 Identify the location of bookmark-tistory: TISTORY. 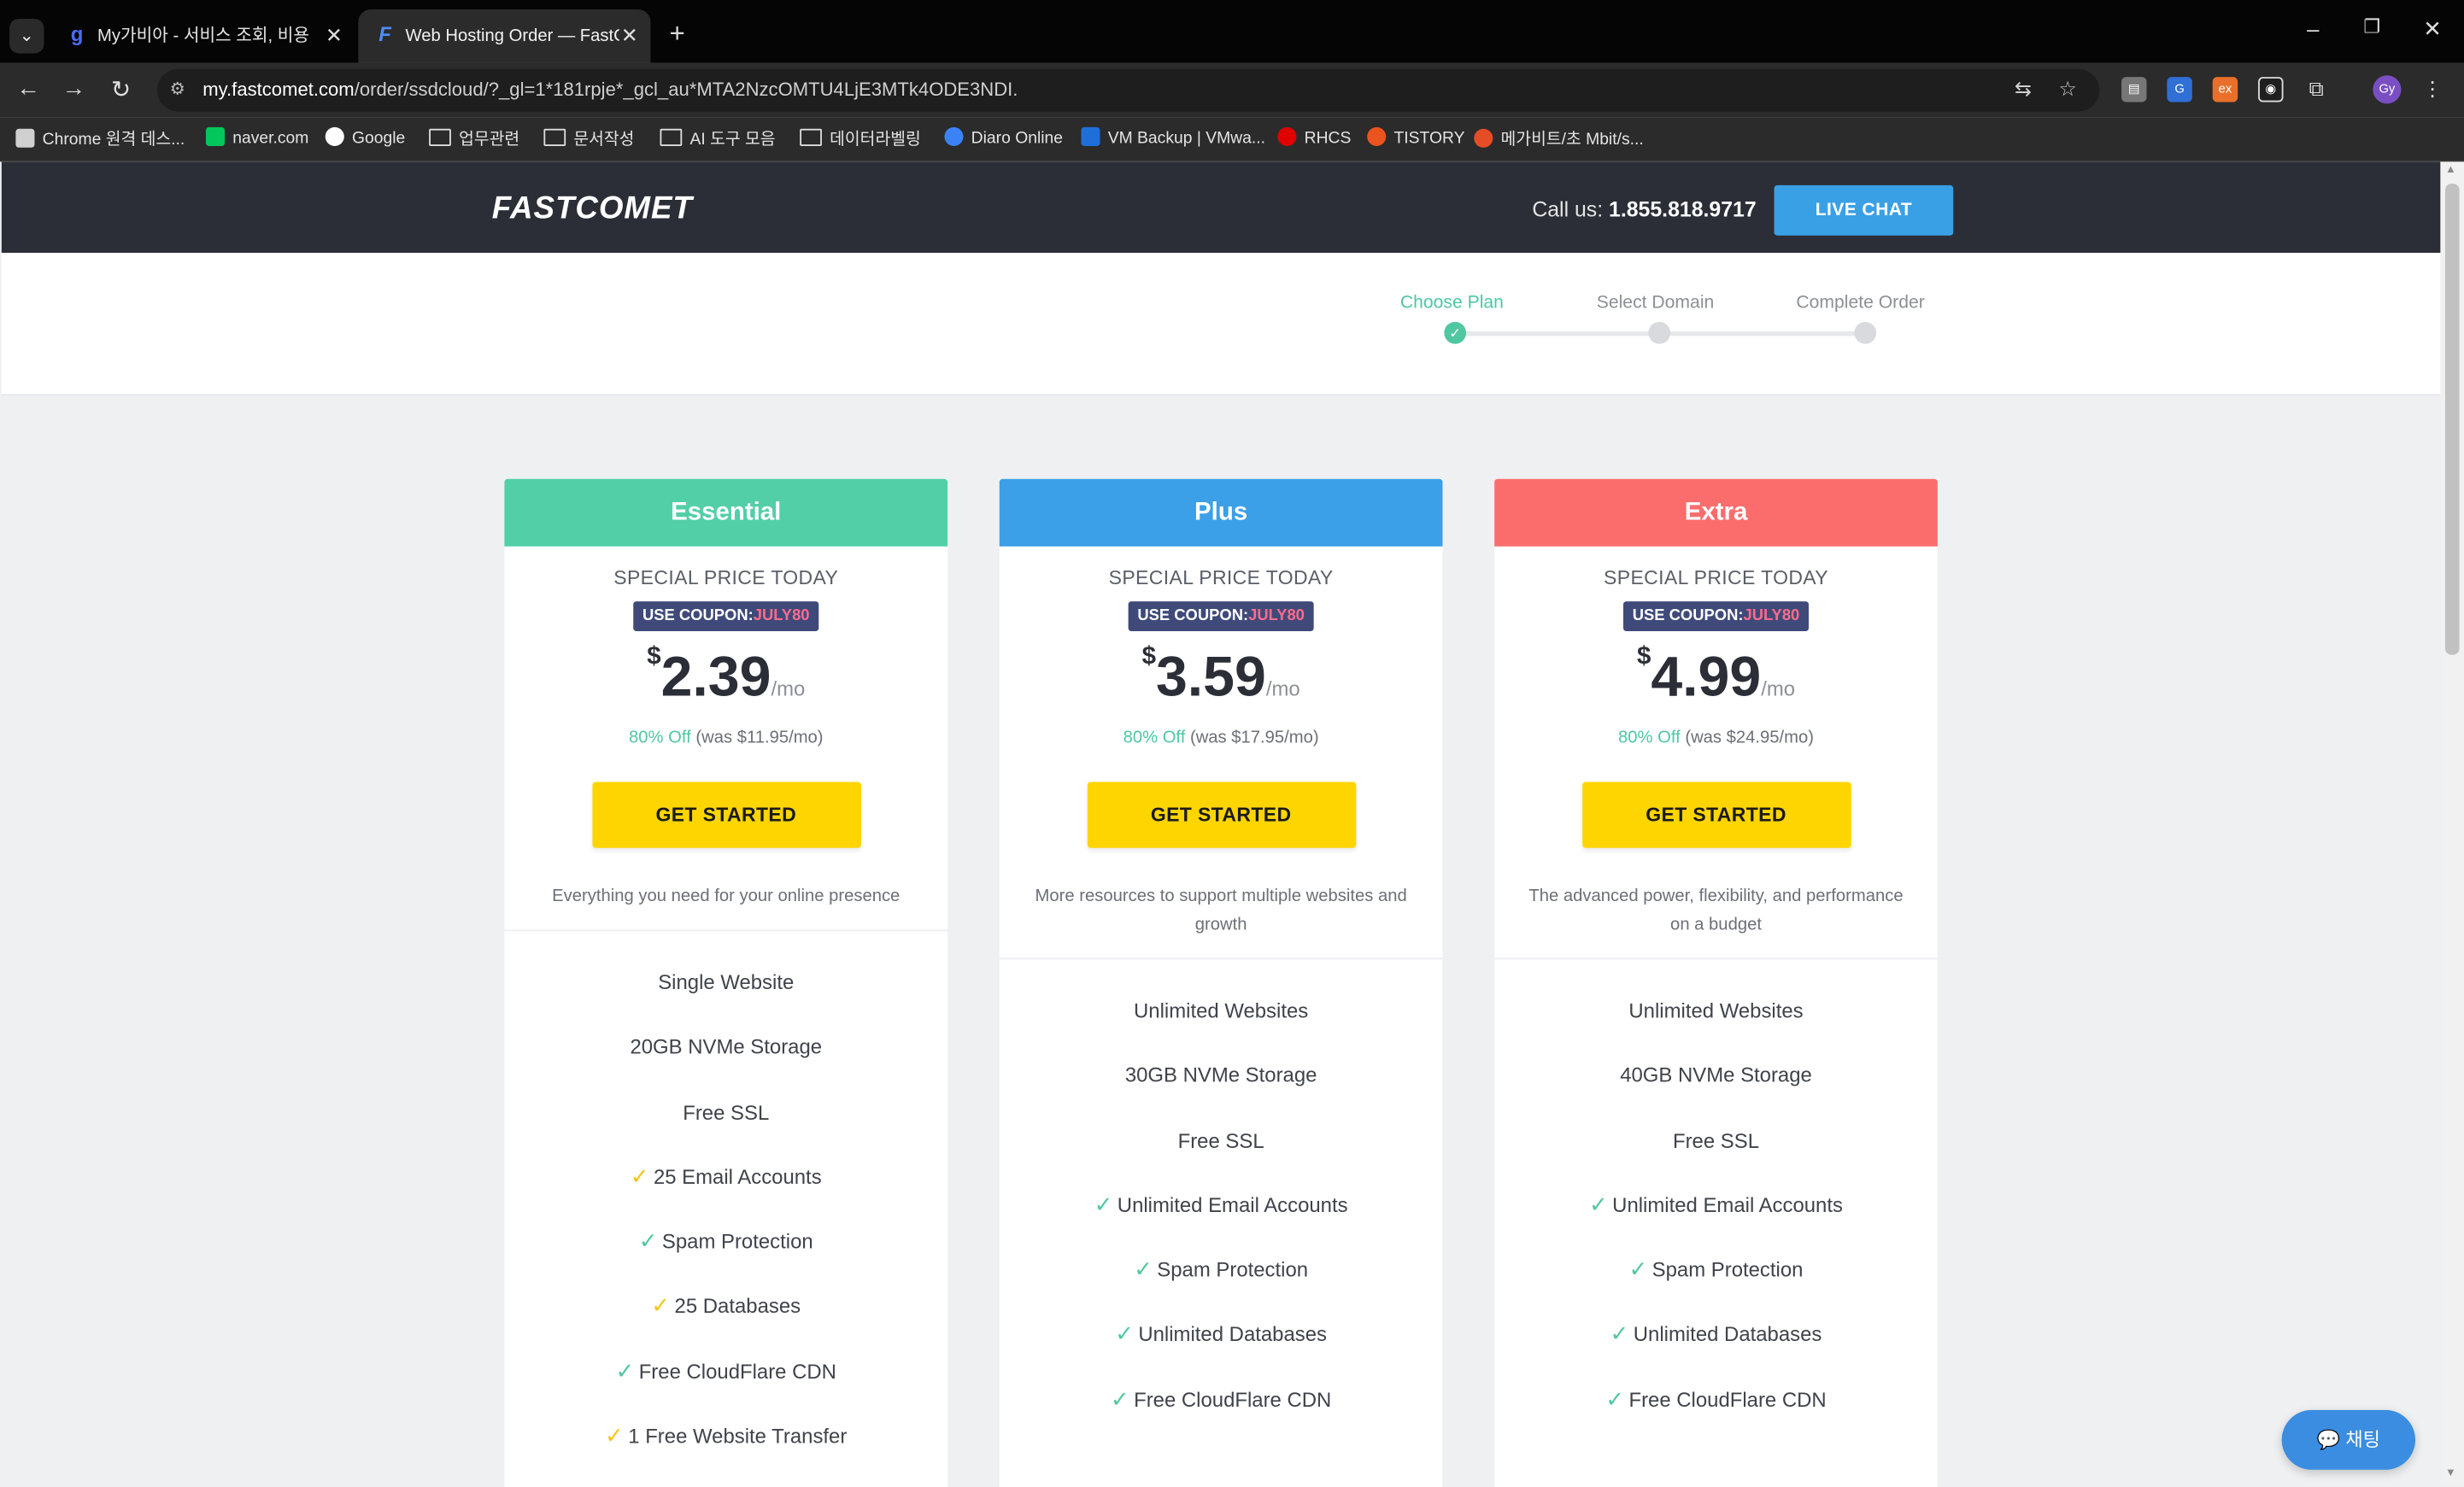
(1415, 137).